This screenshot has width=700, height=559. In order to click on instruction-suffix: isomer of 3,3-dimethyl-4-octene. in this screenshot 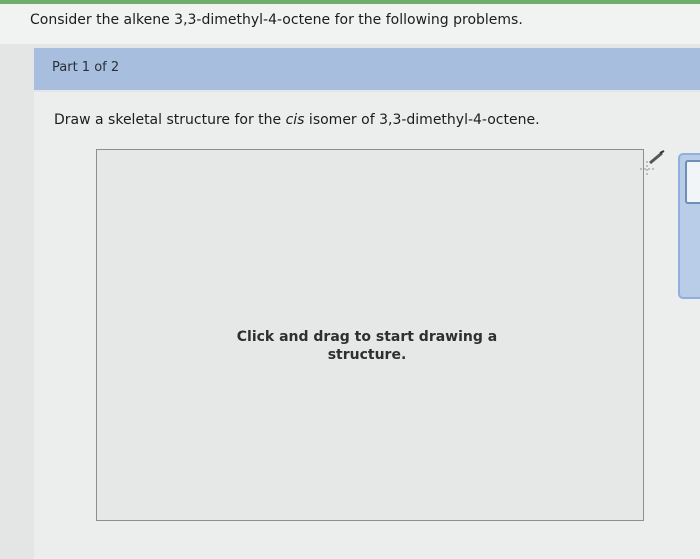, I will do `click(422, 120)`.